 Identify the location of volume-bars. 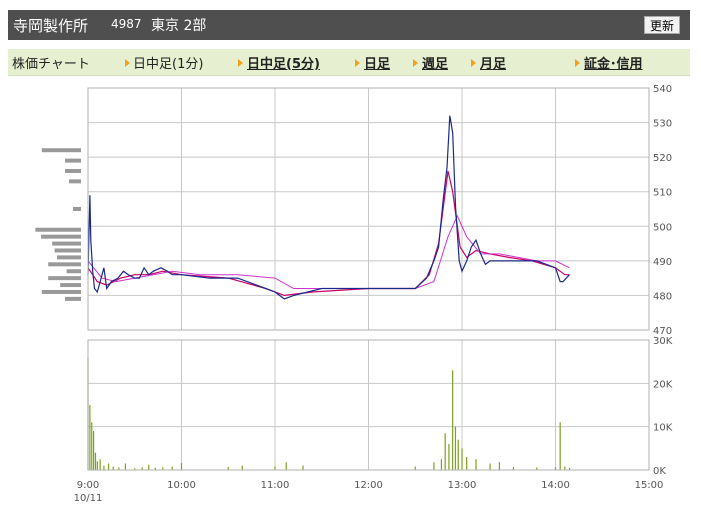
(329, 413).